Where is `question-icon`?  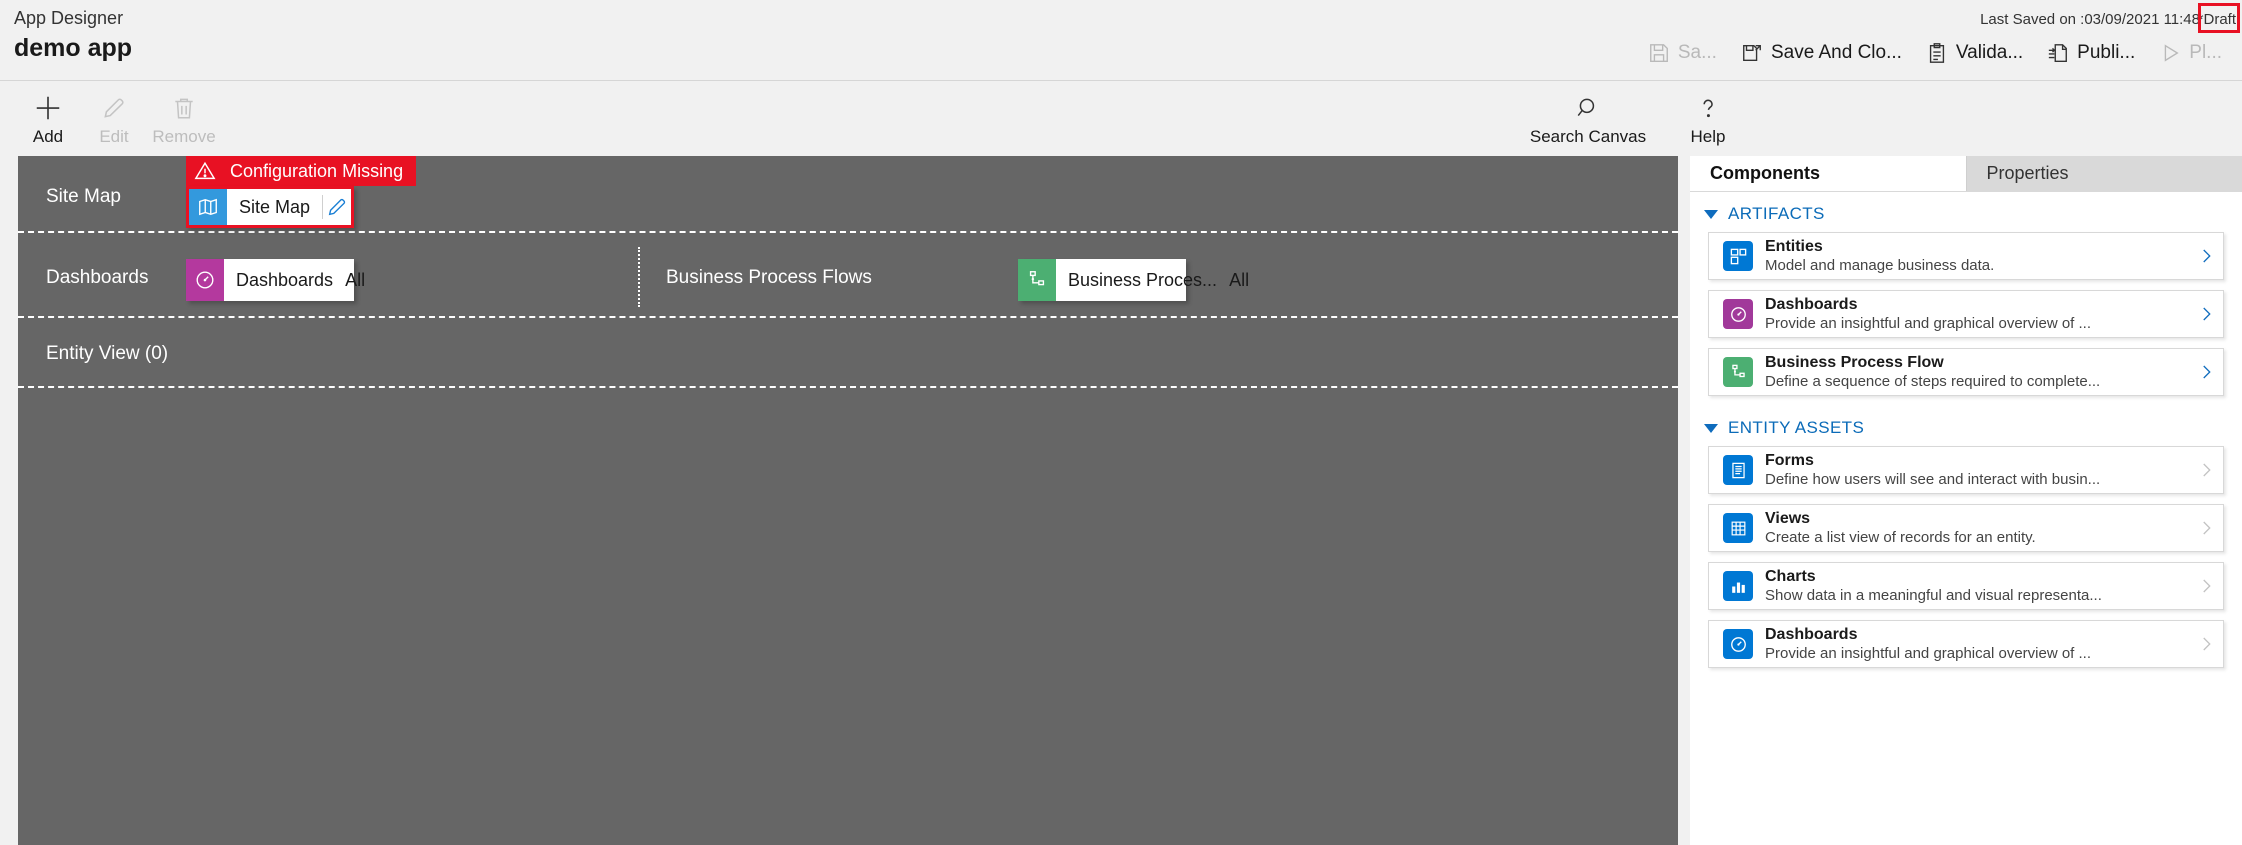
question-icon is located at coordinates (1708, 108).